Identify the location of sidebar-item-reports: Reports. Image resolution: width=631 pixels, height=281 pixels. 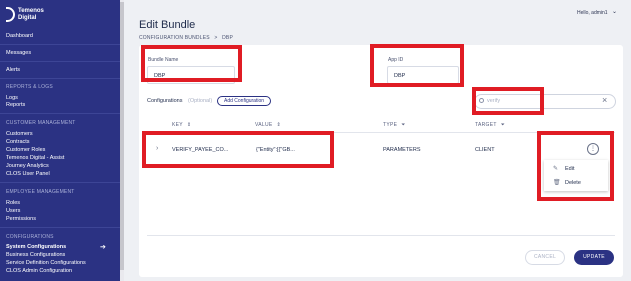
(15, 105).